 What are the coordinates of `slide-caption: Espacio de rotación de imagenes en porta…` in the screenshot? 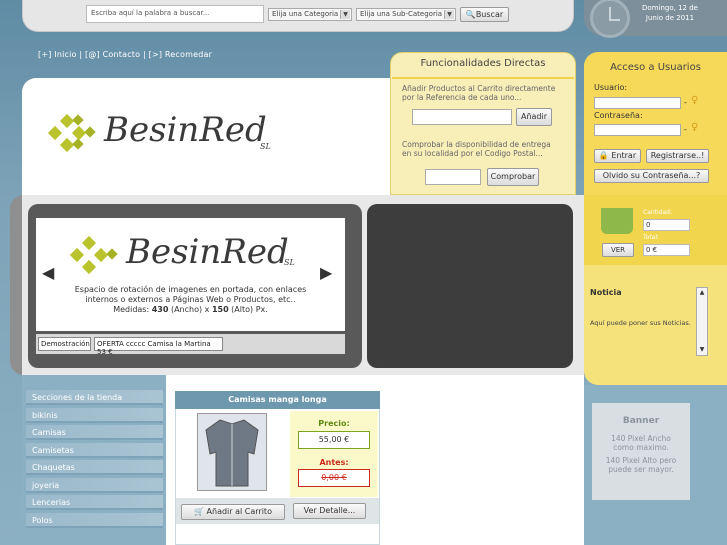 It's located at (190, 300).